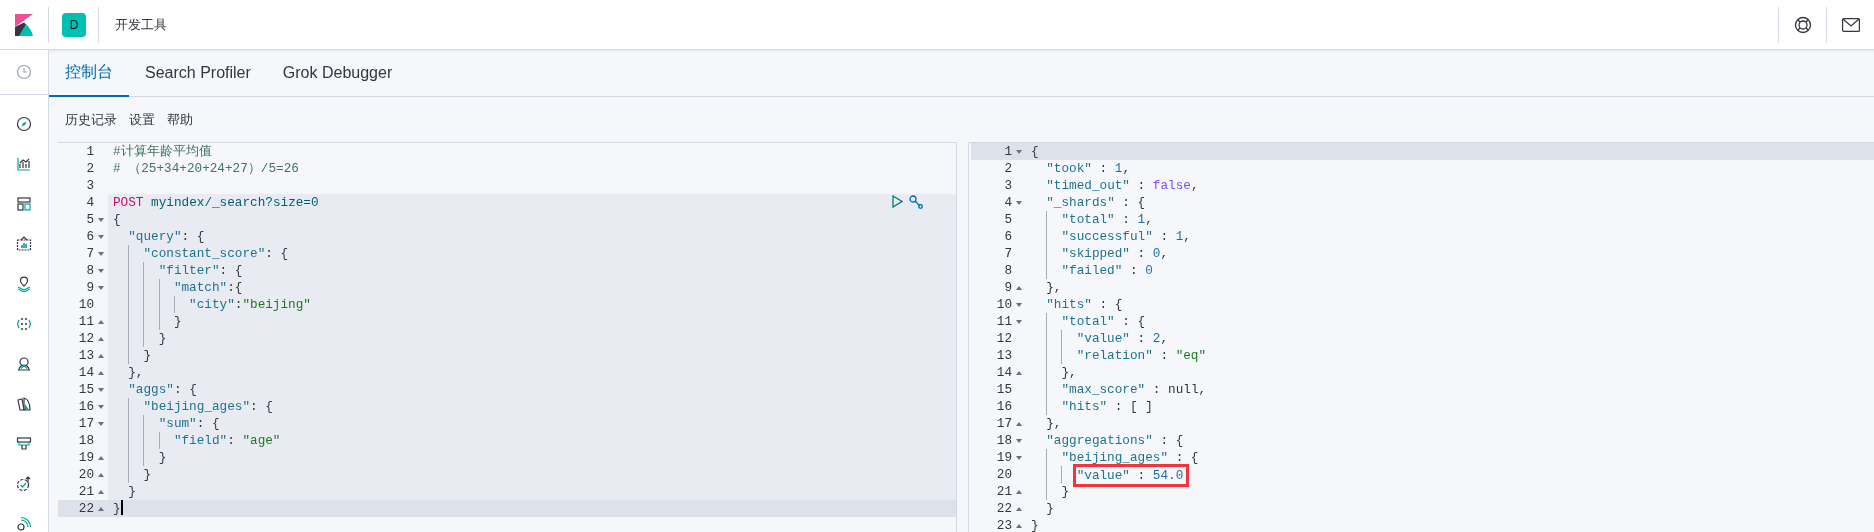 This screenshot has width=1874, height=532. I want to click on tab: Grok Debugger, so click(337, 73).